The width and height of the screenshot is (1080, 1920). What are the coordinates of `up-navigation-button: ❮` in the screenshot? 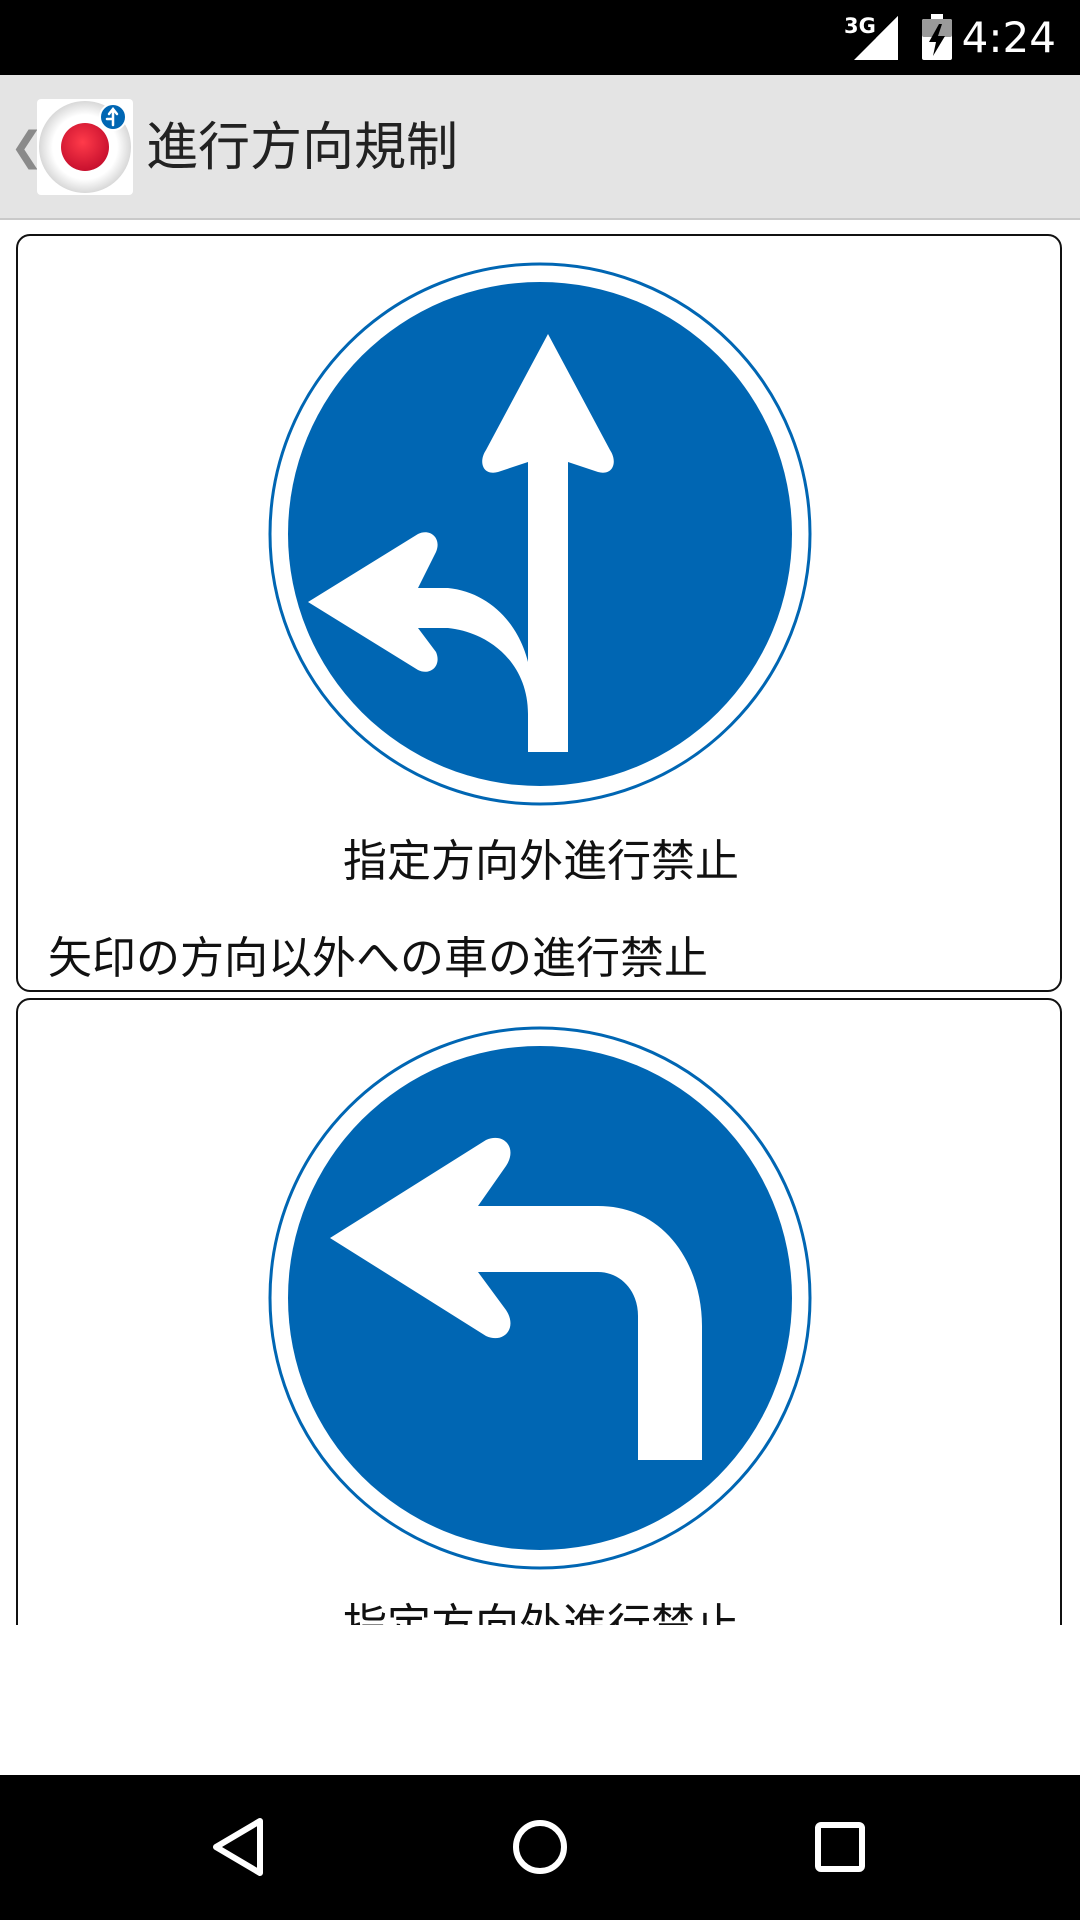 It's located at (70, 146).